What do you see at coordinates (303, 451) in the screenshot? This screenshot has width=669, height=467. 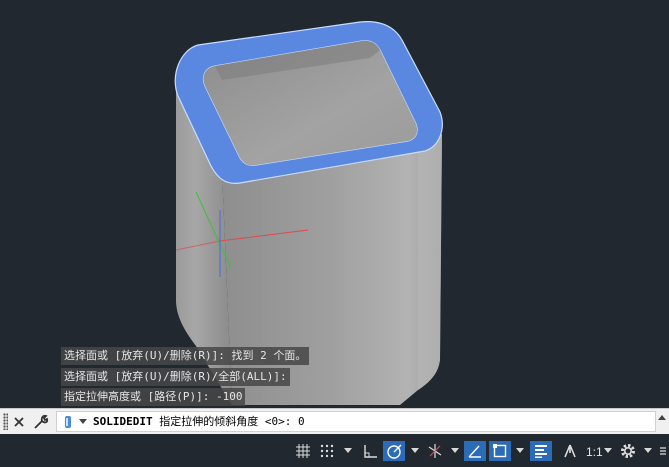 I see `grid-icon` at bounding box center [303, 451].